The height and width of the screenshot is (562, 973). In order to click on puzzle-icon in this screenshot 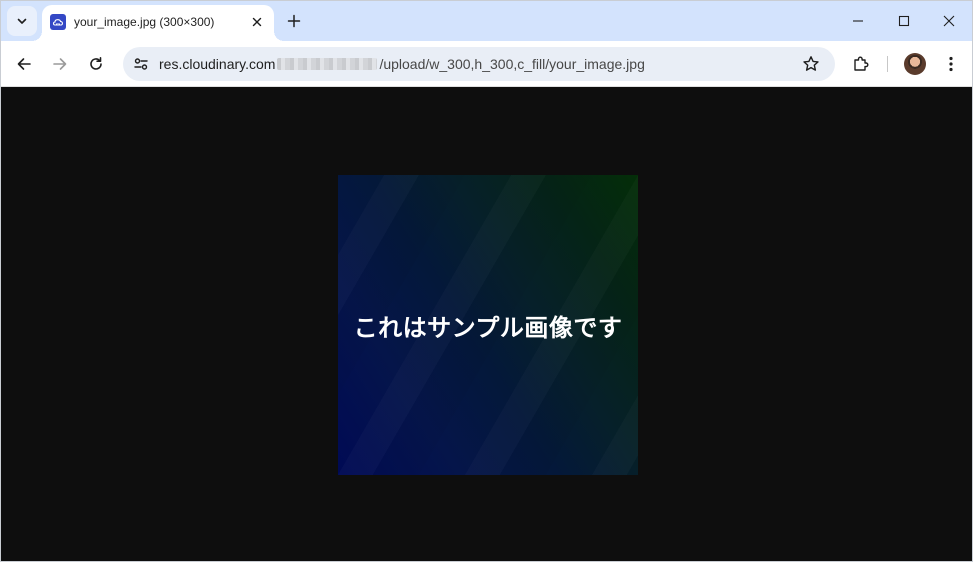, I will do `click(861, 64)`.